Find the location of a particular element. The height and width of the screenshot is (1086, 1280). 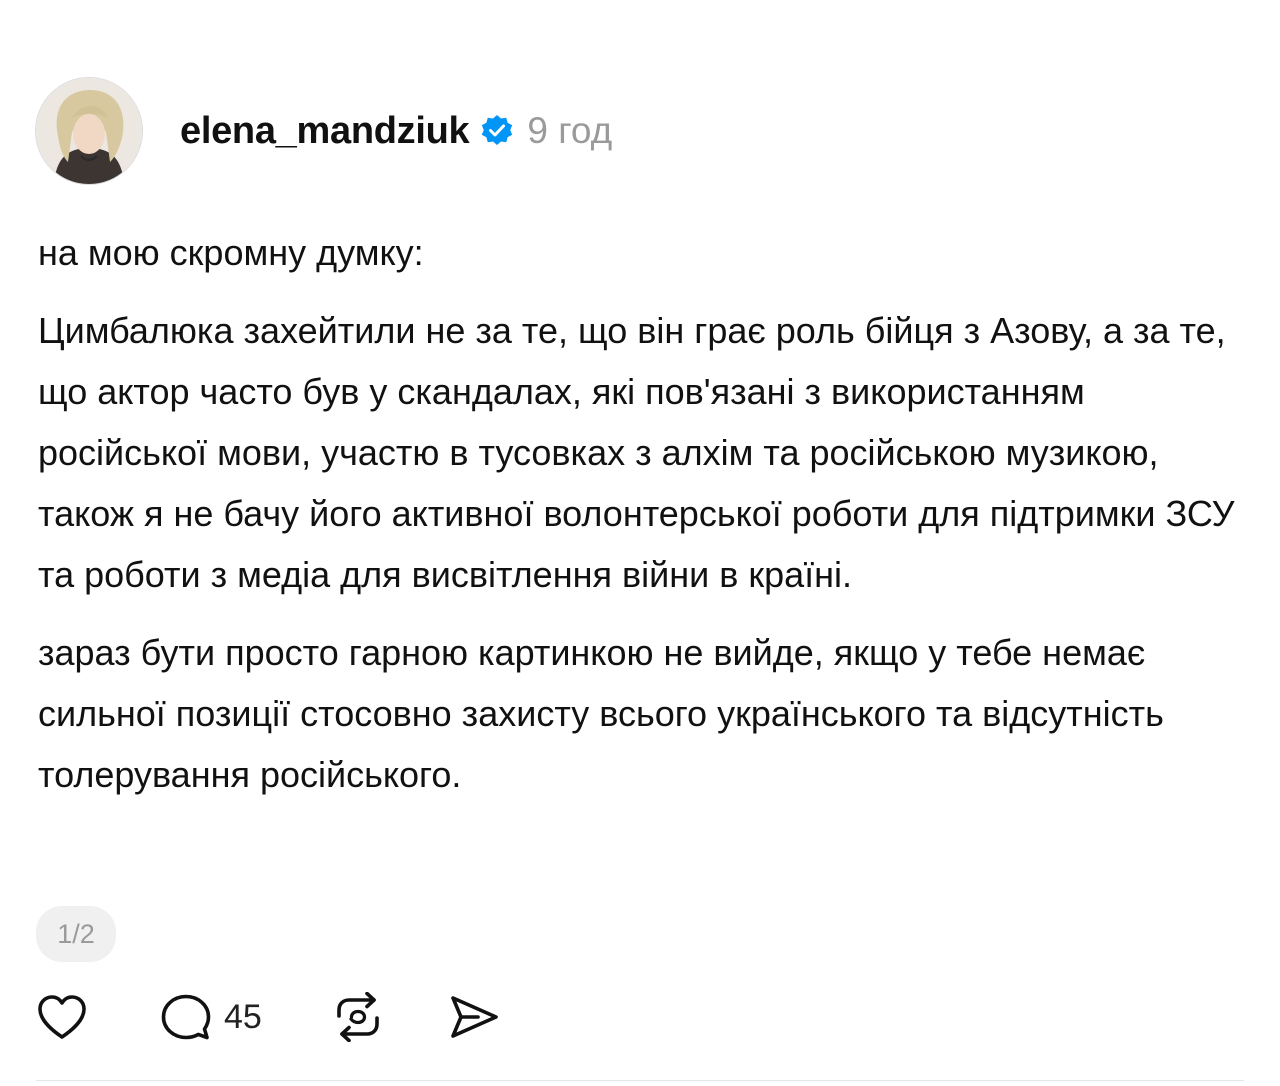

post-timestamp: 9 год is located at coordinates (570, 130).